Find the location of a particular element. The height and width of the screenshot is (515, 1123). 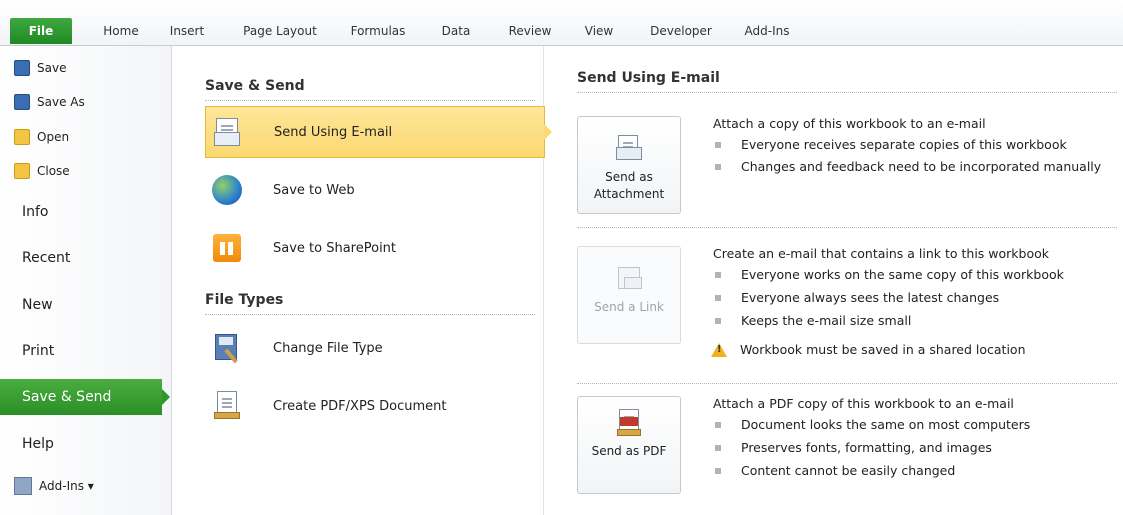

tab-developer: Developer is located at coordinates (681, 31).